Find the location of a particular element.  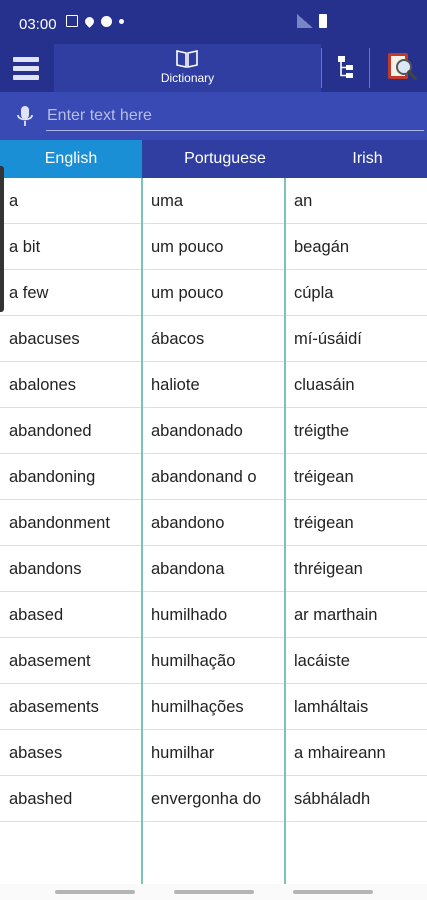

search-book-icon is located at coordinates (402, 66).